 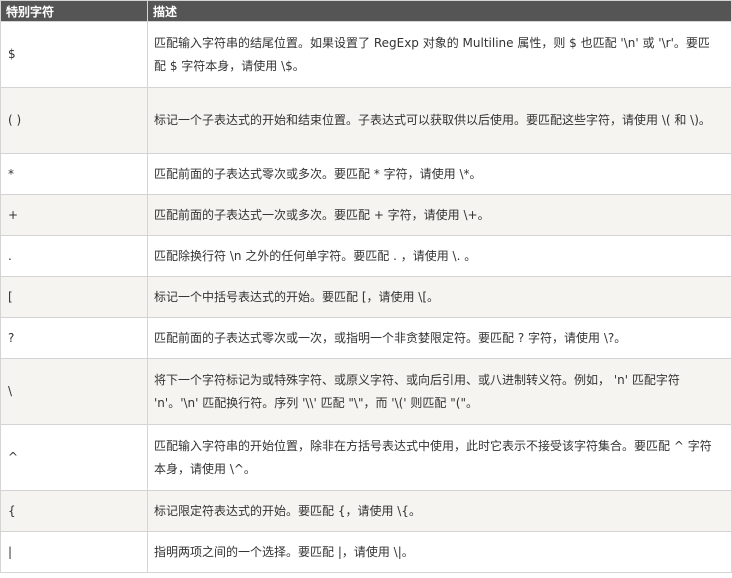 I want to click on special-char-cell: ^, so click(x=74, y=457).